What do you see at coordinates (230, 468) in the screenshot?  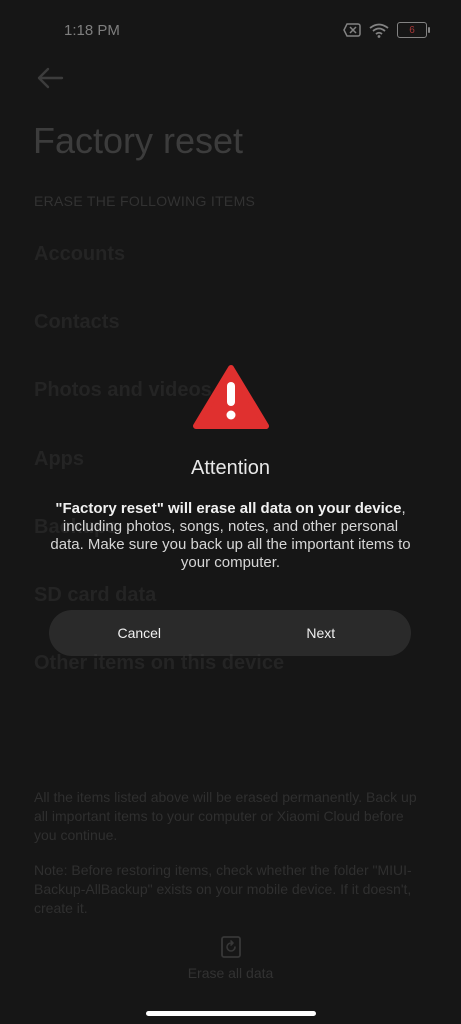 I see `dialog-title: Attention` at bounding box center [230, 468].